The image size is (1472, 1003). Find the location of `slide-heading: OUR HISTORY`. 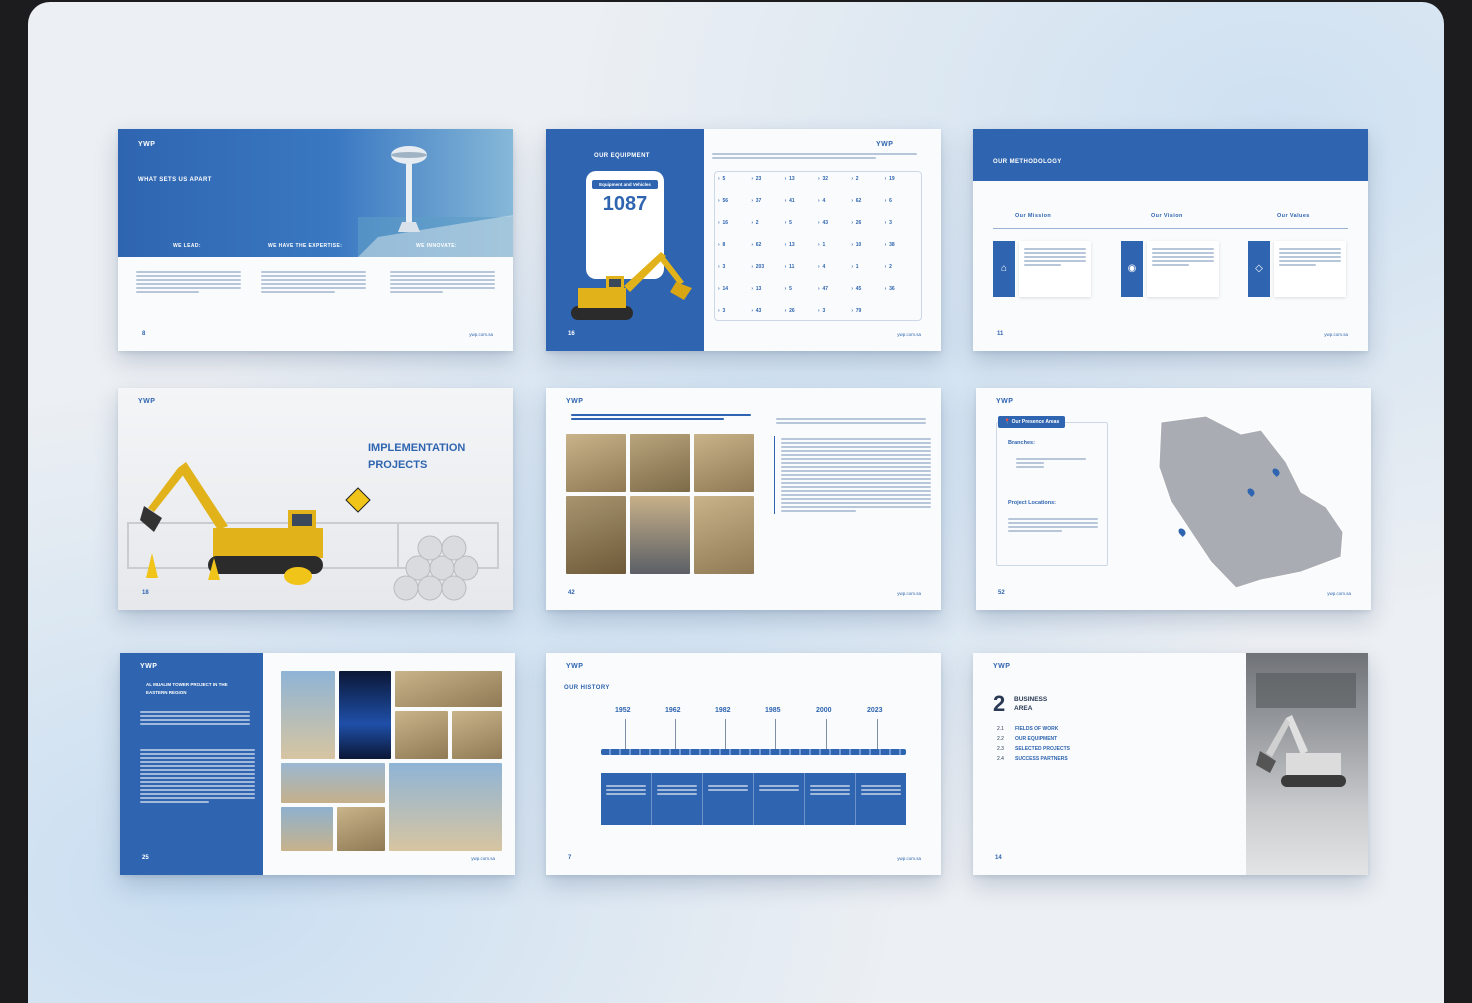

slide-heading: OUR HISTORY is located at coordinates (587, 688).